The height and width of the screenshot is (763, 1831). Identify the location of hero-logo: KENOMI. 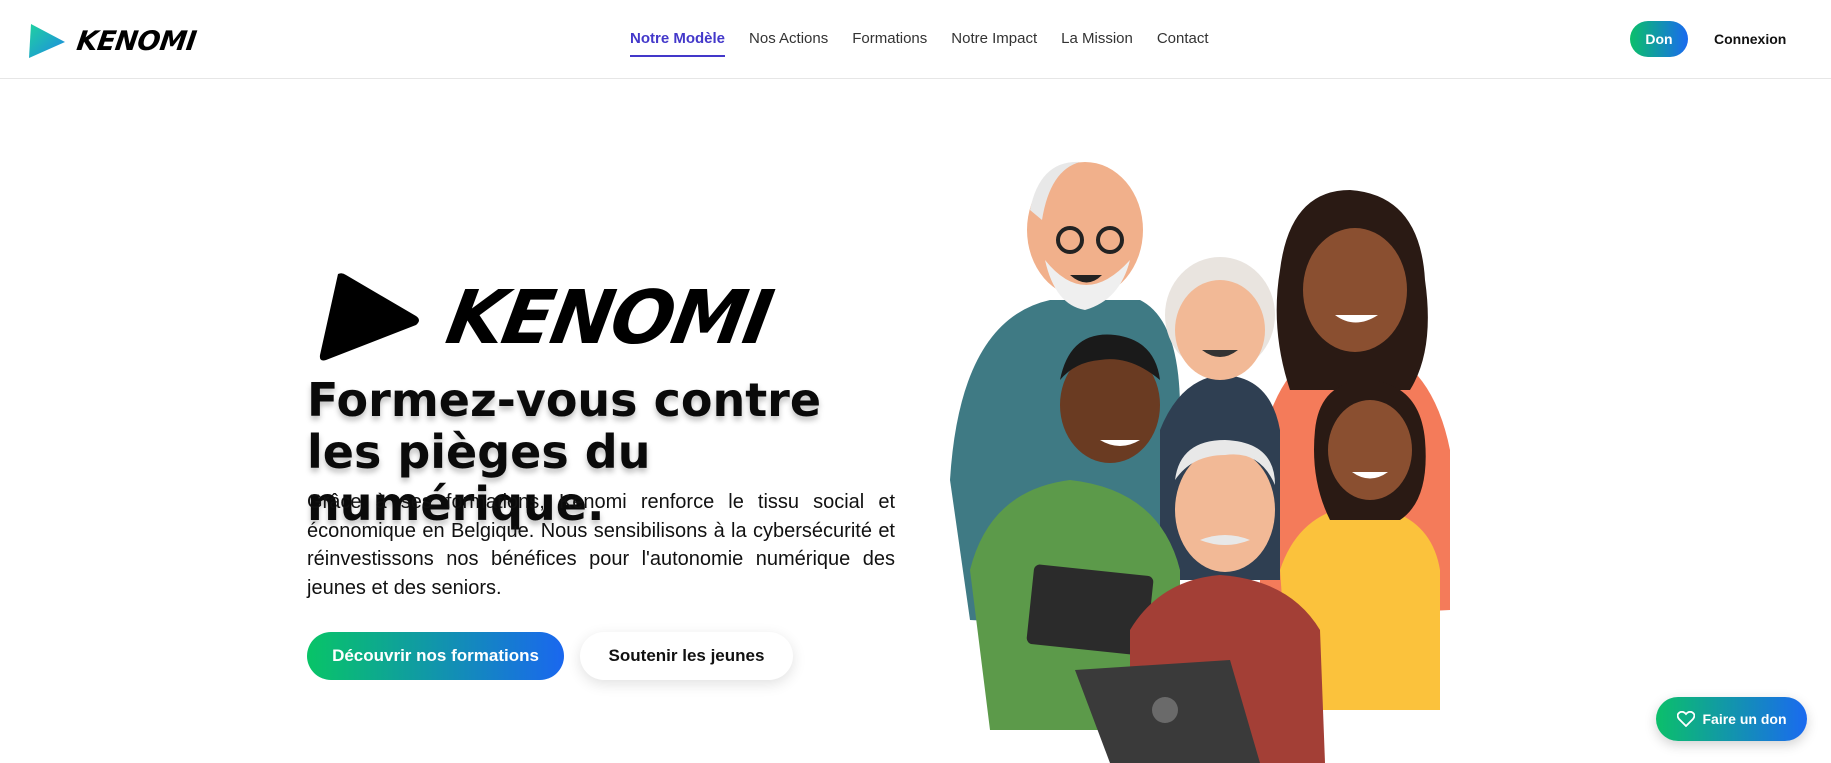
(546, 318).